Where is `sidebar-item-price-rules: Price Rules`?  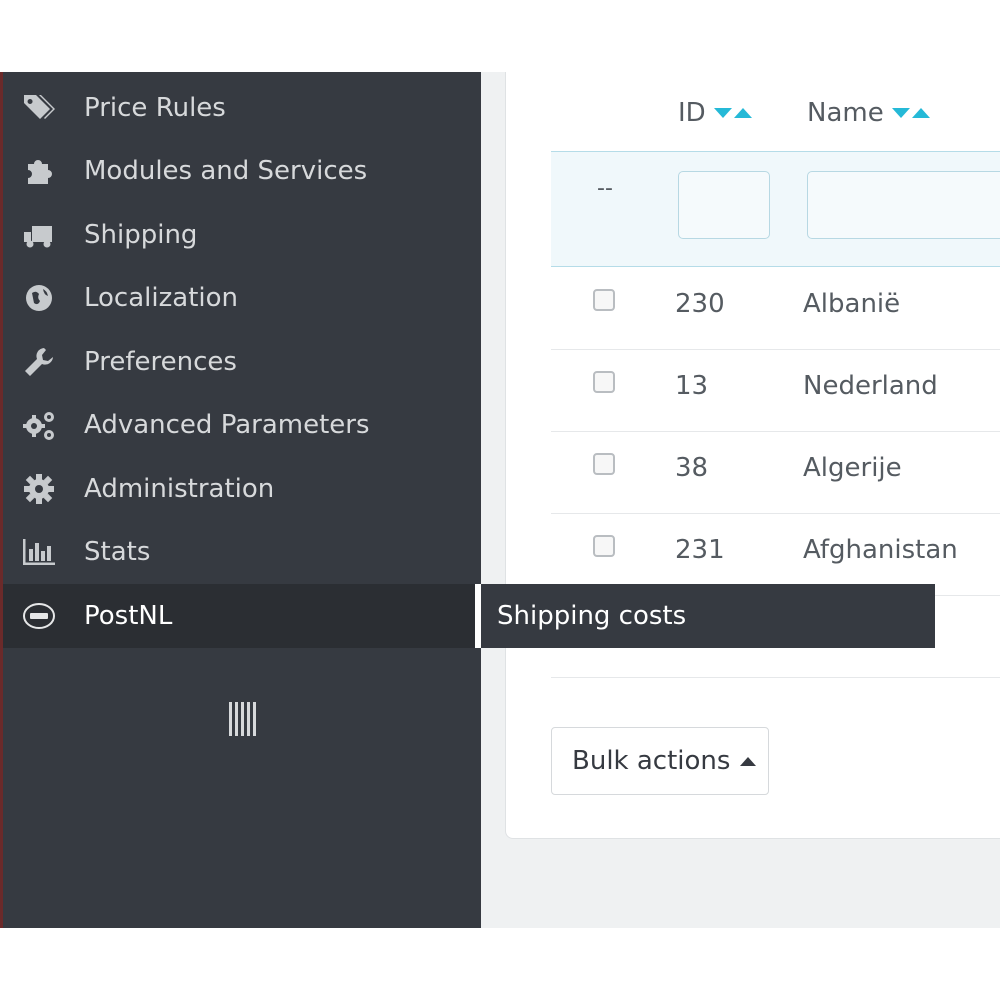 sidebar-item-price-rules: Price Rules is located at coordinates (242, 108).